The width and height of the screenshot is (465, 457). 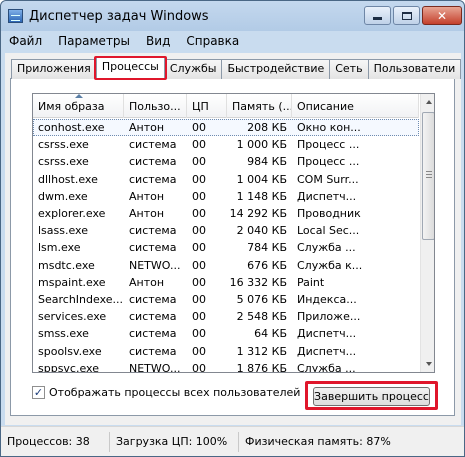 I want to click on process-name: services.exe, so click(x=72, y=317).